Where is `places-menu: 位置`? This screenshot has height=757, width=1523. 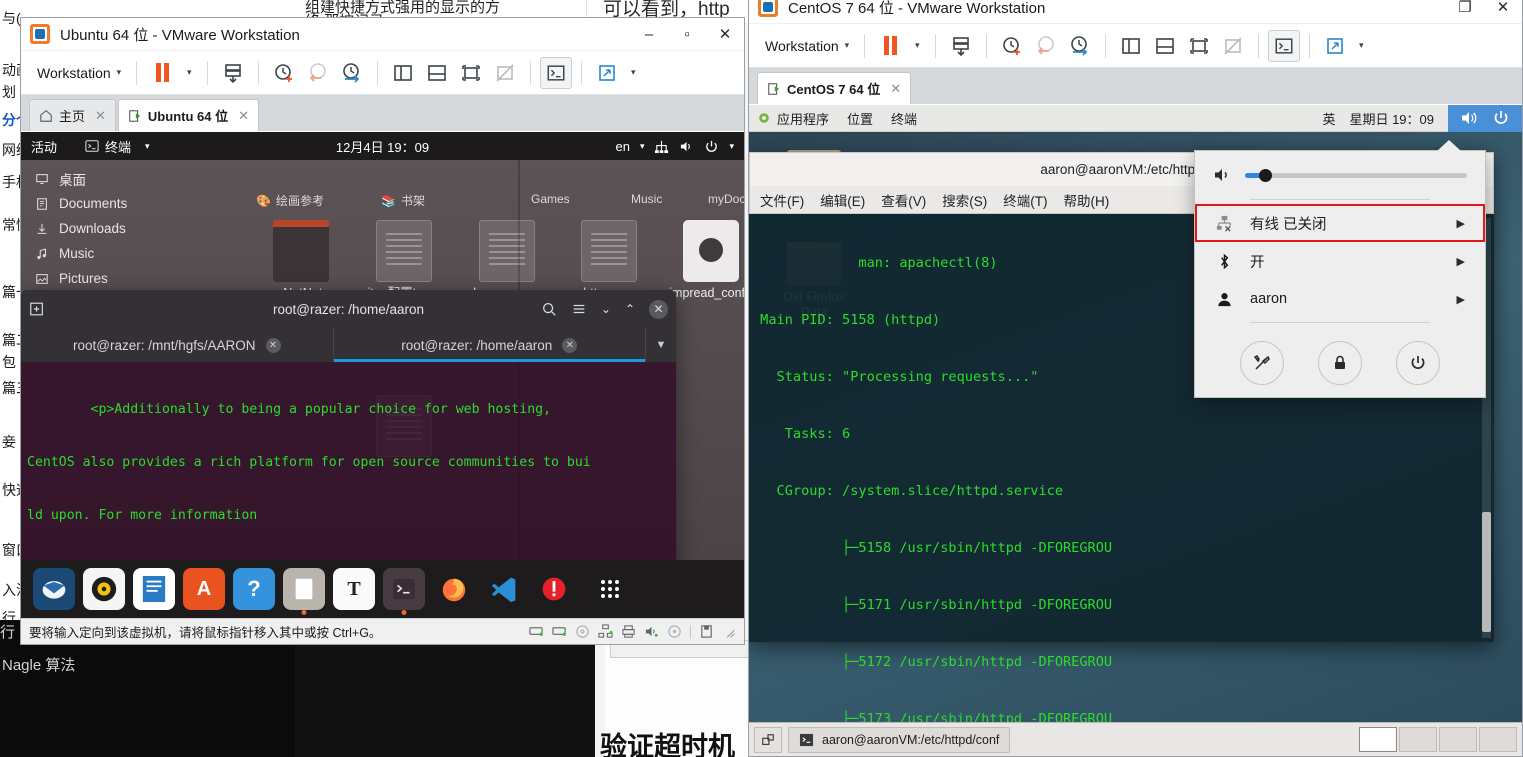
places-menu: 位置 is located at coordinates (860, 118).